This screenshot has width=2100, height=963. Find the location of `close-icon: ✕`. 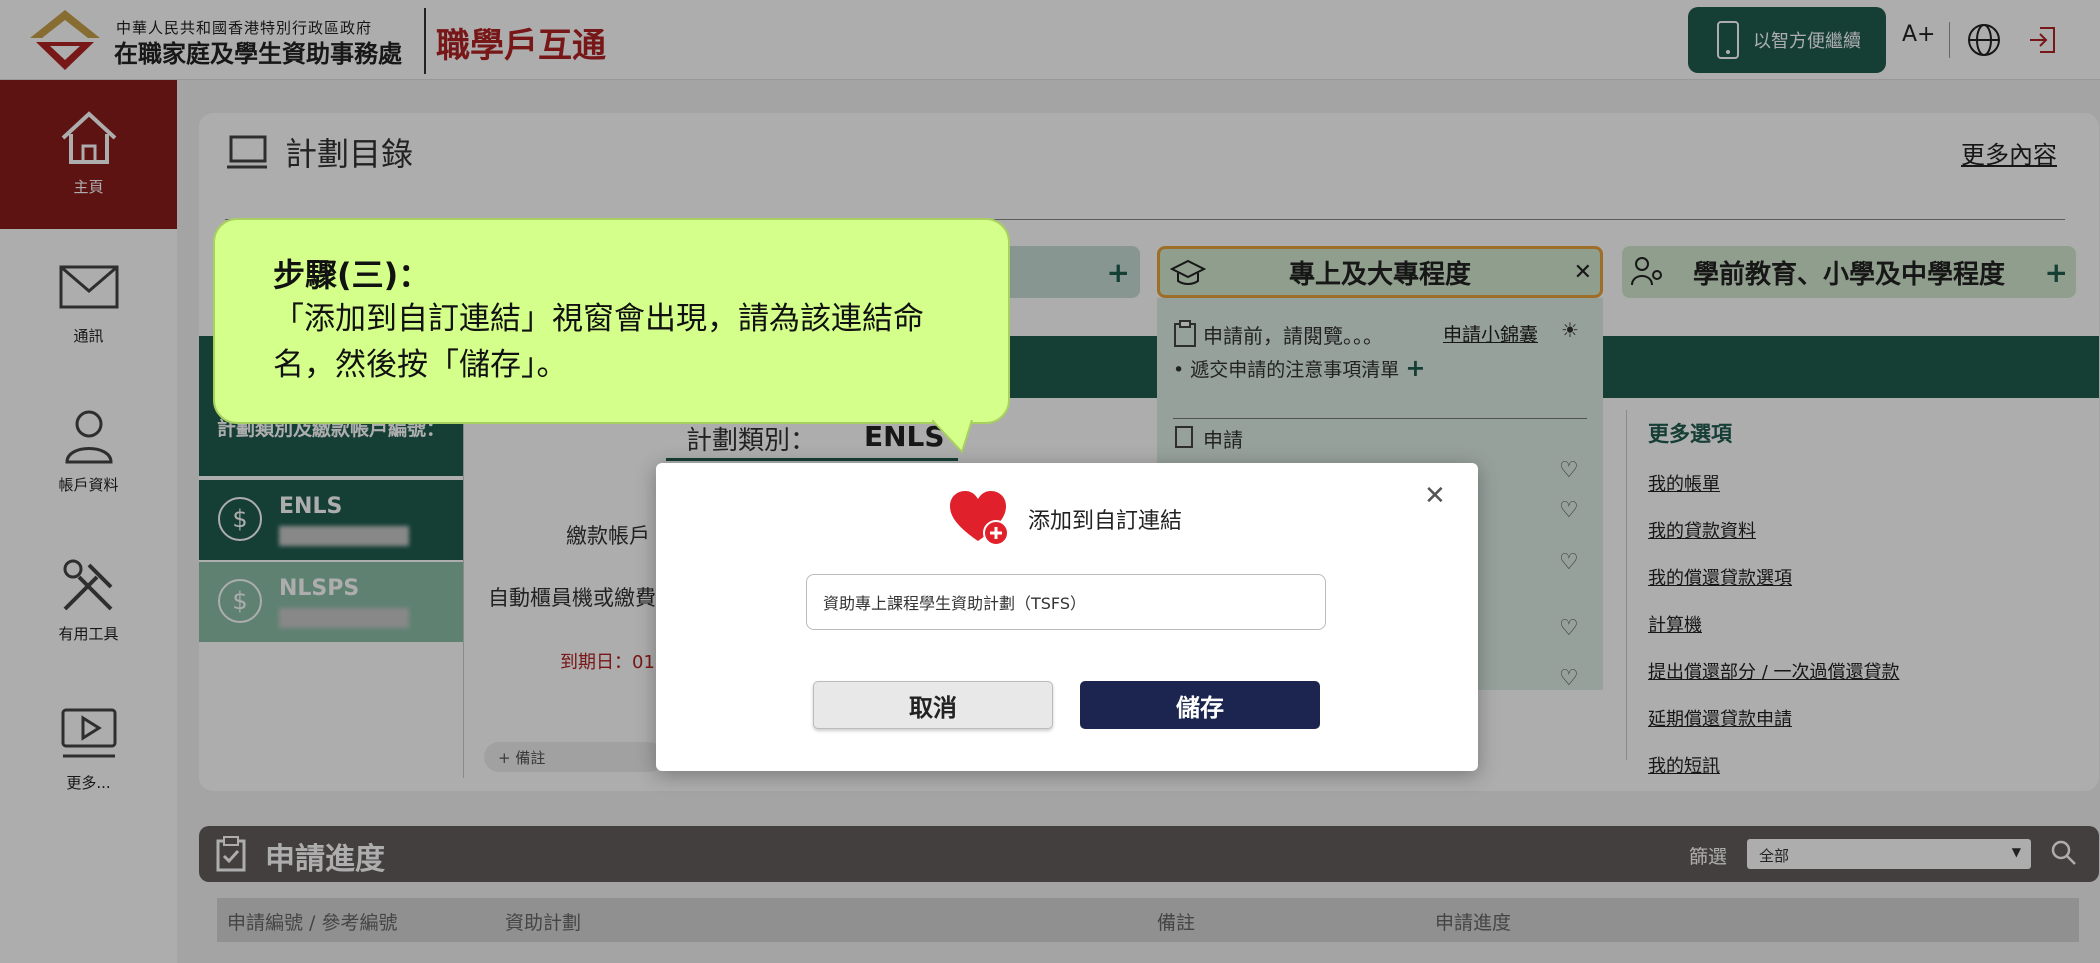

close-icon: ✕ is located at coordinates (1435, 496).